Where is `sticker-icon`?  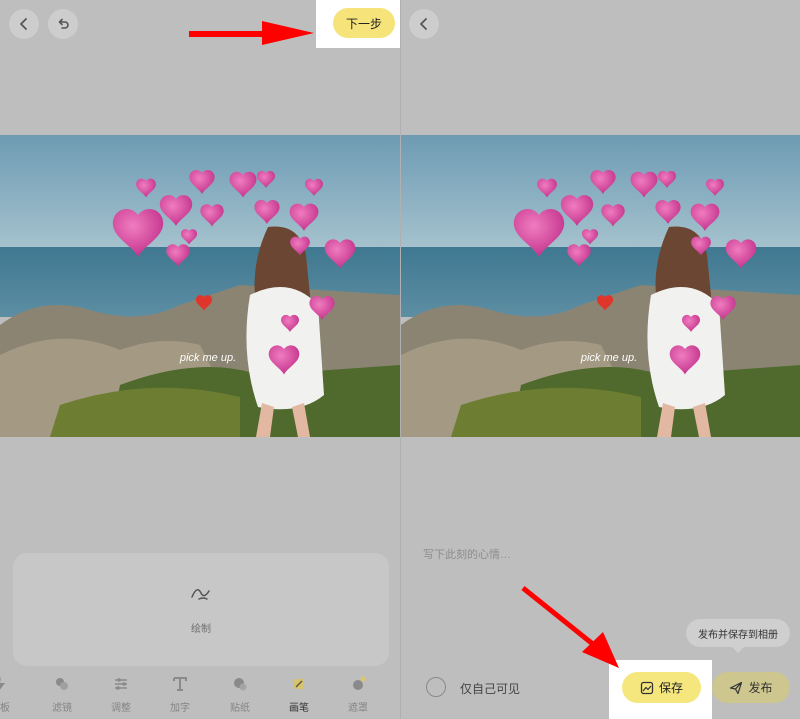 sticker-icon is located at coordinates (240, 684).